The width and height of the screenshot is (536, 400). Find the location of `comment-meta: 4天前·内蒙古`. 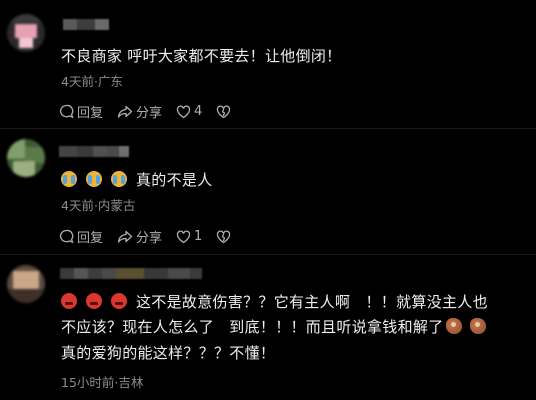

comment-meta: 4天前·内蒙古 is located at coordinates (98, 205).